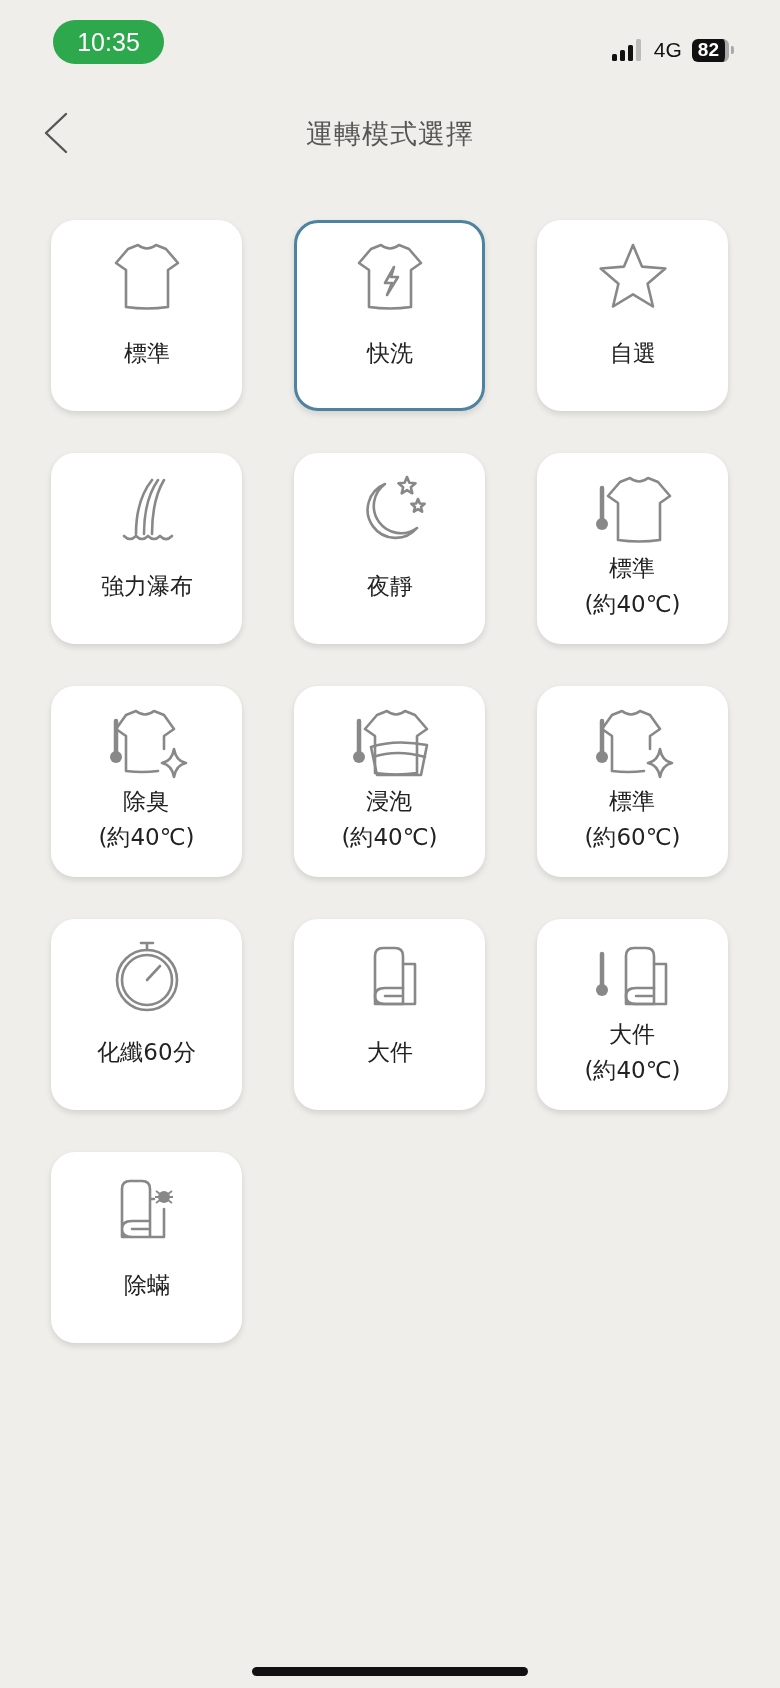 The height and width of the screenshot is (1688, 780). Describe the element at coordinates (710, 50) in the screenshot. I see `battery-indicator: 82` at that location.